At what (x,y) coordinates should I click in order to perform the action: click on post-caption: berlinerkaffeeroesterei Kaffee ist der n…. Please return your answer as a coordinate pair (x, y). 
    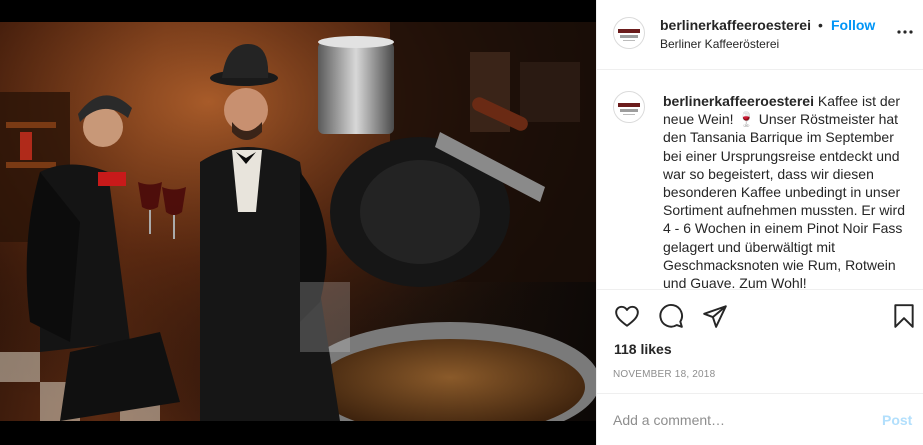
    Looking at the image, I should click on (788, 191).